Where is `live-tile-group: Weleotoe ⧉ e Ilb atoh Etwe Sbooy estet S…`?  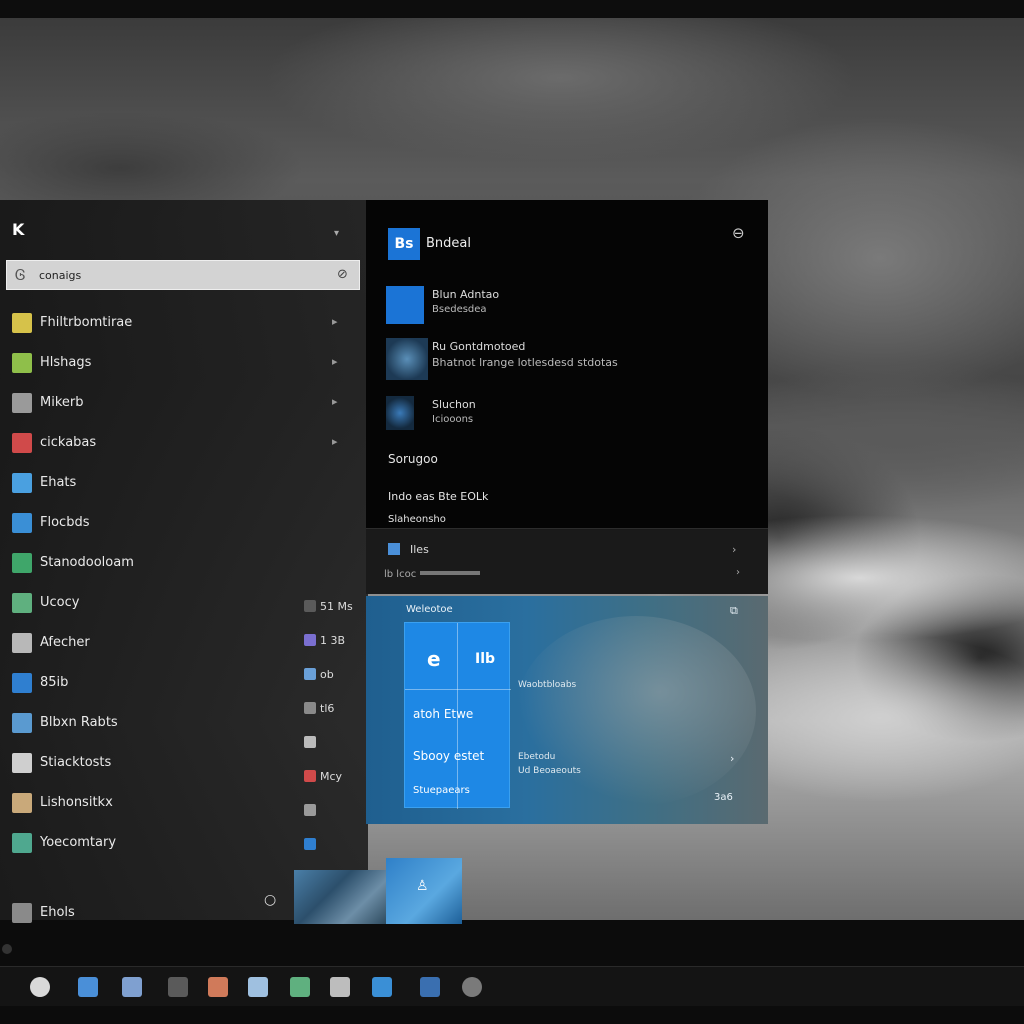 live-tile-group: Weleotoe ⧉ e Ilb atoh Etwe Sbooy estet S… is located at coordinates (567, 710).